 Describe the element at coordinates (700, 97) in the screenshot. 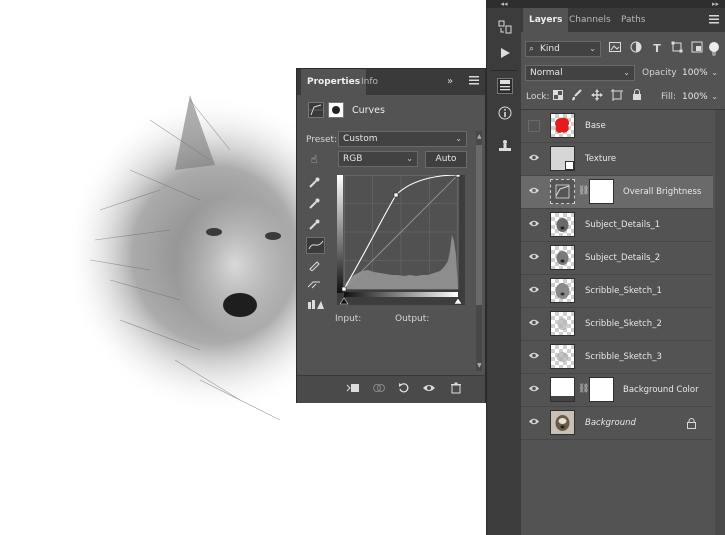

I see `fill-field: 100% ⌄` at that location.